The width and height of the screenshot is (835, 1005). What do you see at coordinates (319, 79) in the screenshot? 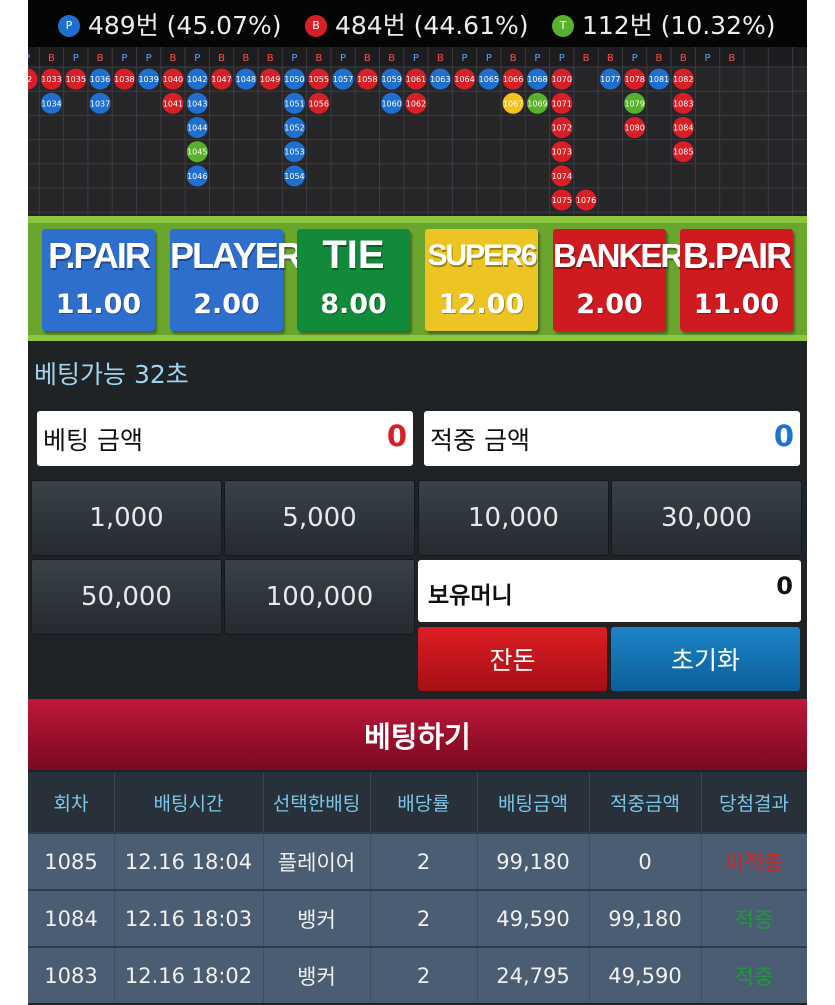
I see `road-result-number: 1055` at bounding box center [319, 79].